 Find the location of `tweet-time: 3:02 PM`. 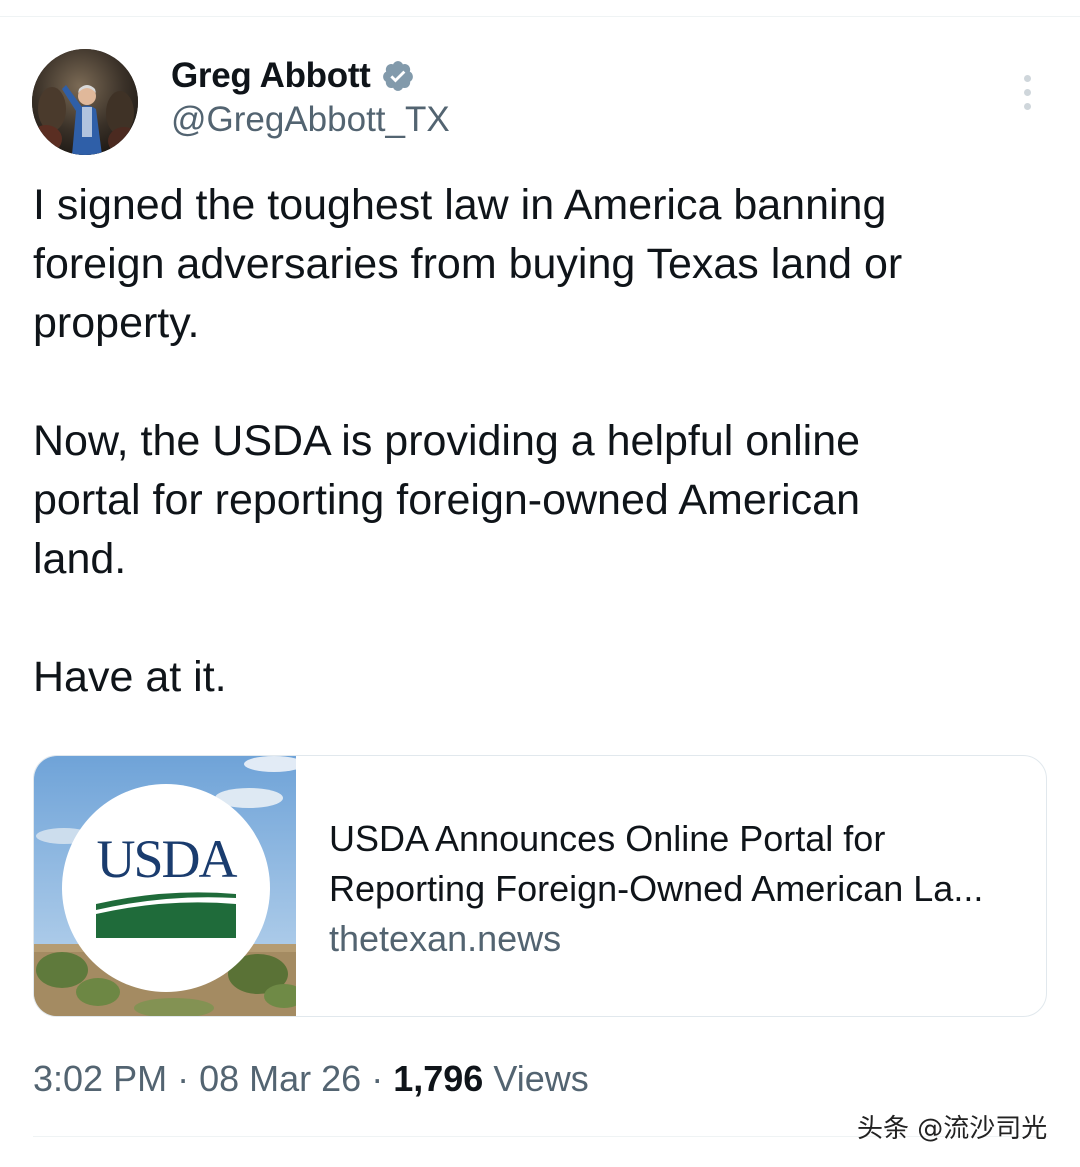

tweet-time: 3:02 PM is located at coordinates (100, 1078).